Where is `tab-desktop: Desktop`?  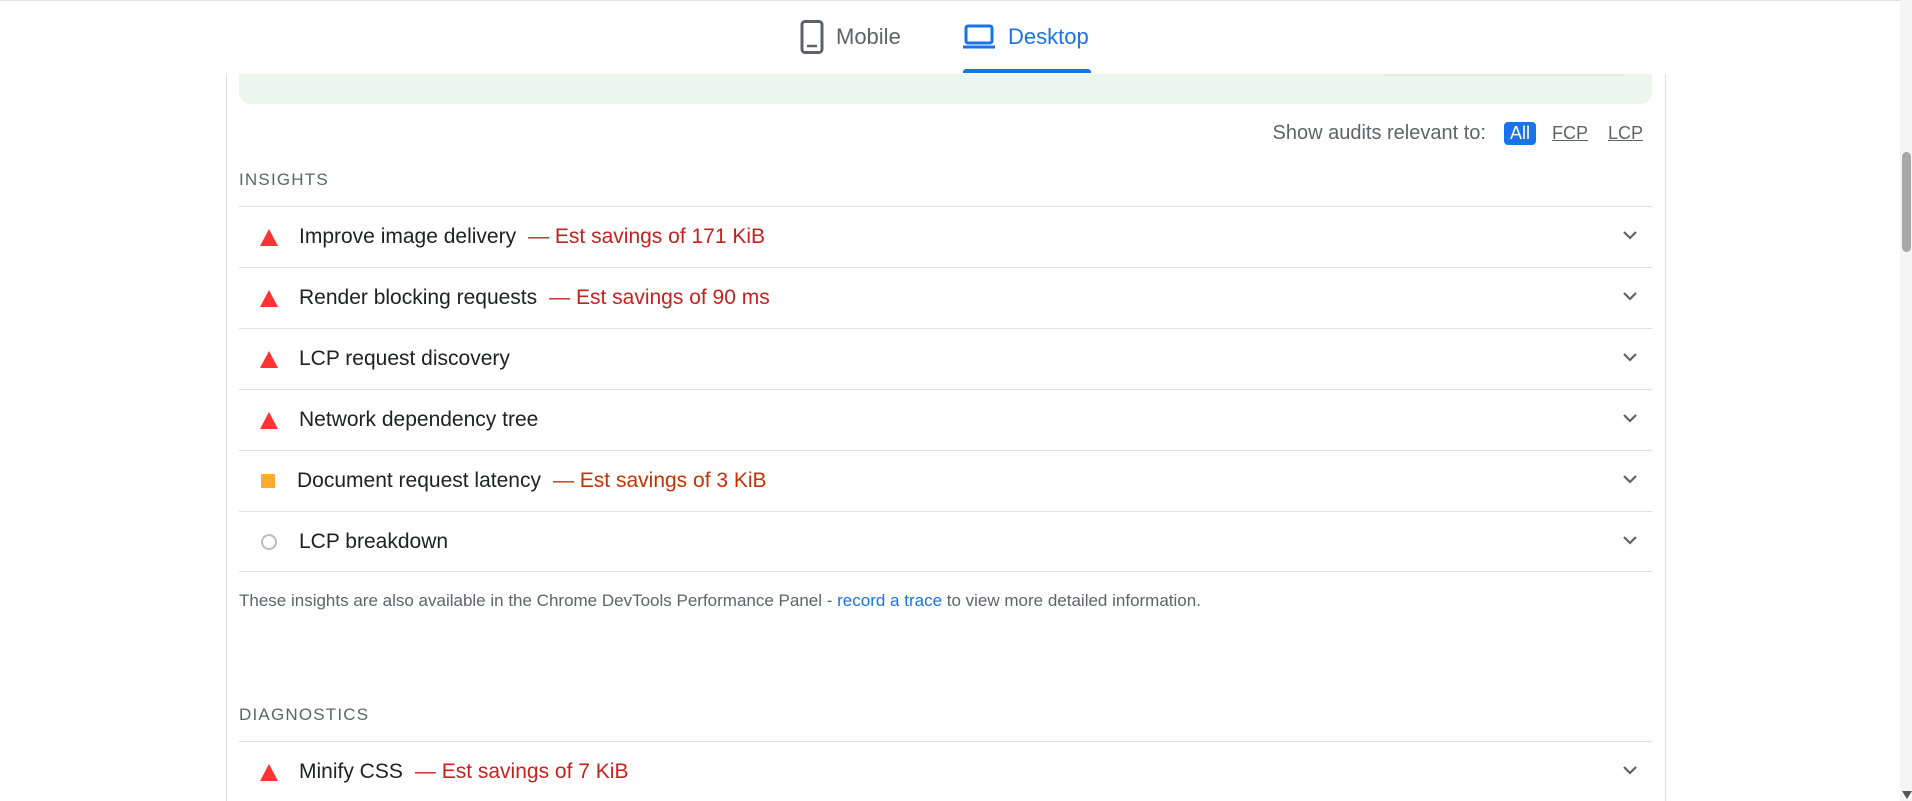 tab-desktop: Desktop is located at coordinates (1025, 37).